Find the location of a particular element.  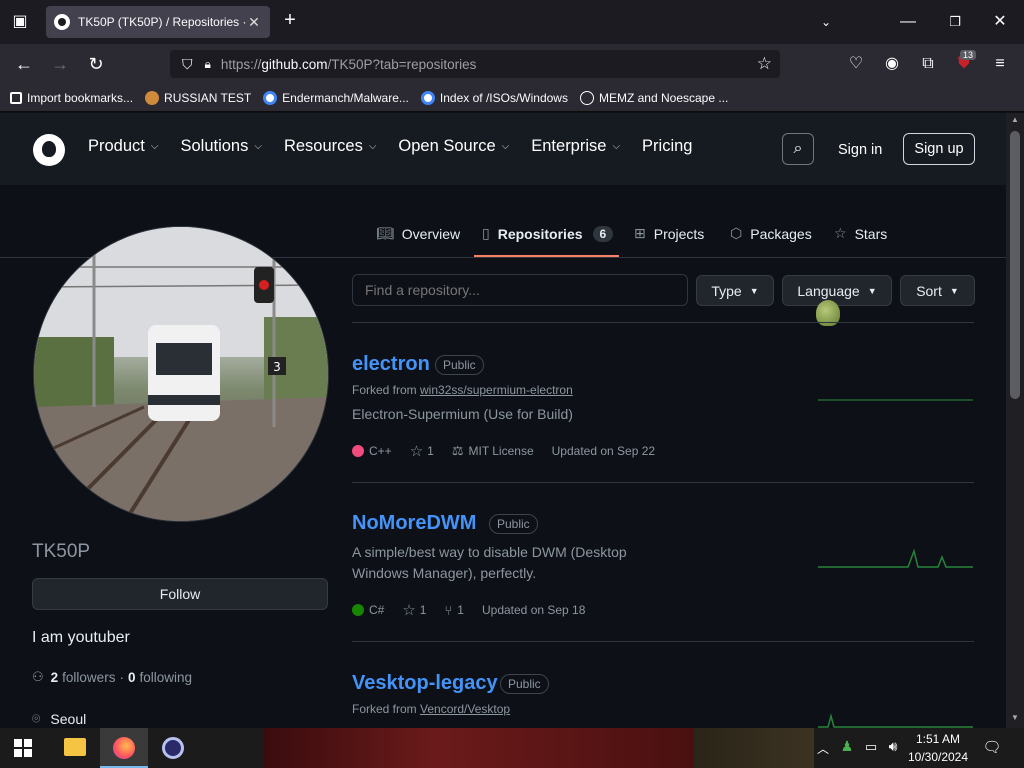

repo-updated: Updated on Sep 22 is located at coordinates (603, 451).